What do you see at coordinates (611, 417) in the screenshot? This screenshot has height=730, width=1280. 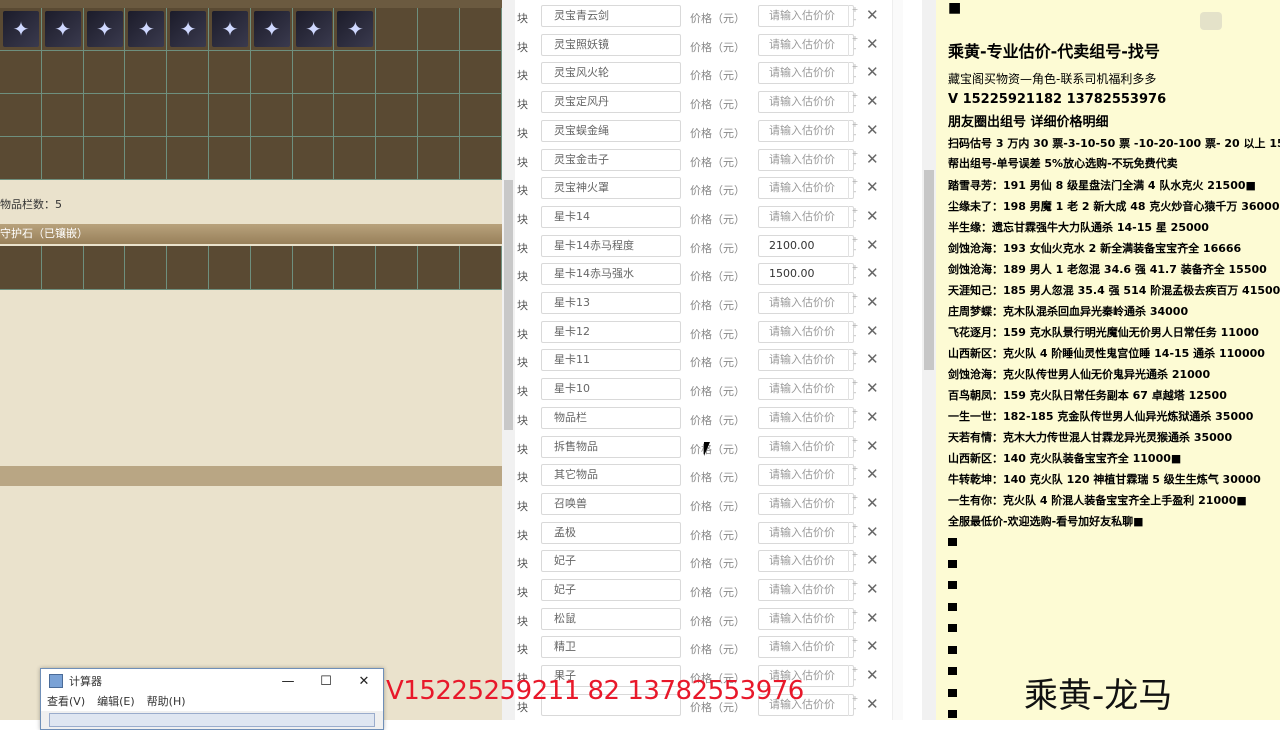 I see `item-name-field: 物品栏` at bounding box center [611, 417].